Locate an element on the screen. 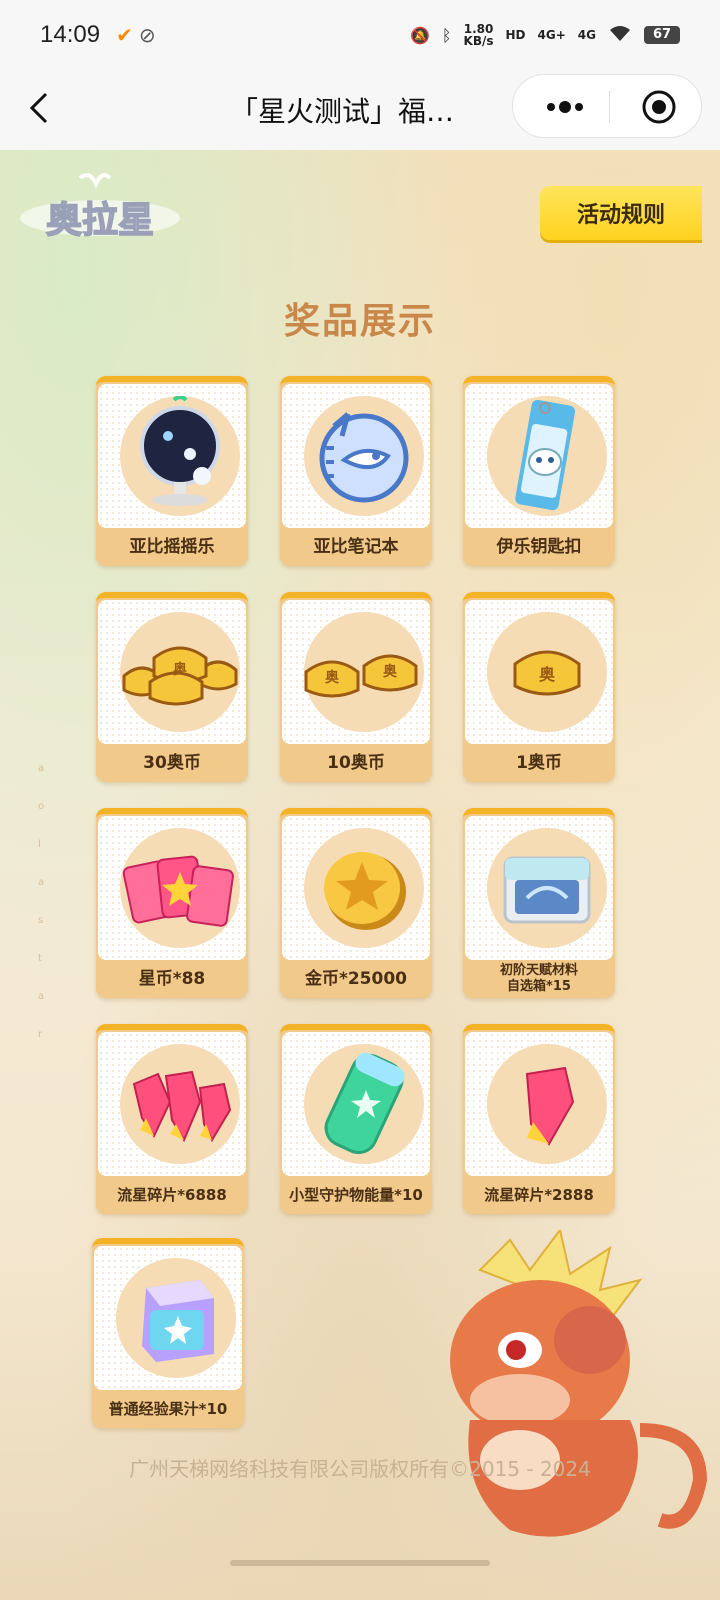 The image size is (720, 1600). signal-4gplus-icon: 4G+ is located at coordinates (551, 35).